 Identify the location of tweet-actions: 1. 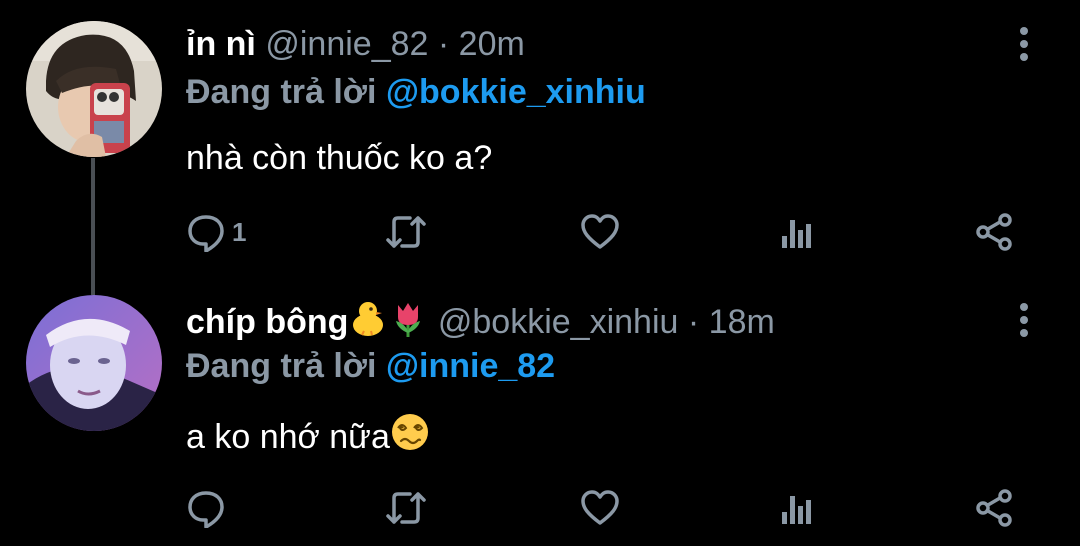
(540, 232).